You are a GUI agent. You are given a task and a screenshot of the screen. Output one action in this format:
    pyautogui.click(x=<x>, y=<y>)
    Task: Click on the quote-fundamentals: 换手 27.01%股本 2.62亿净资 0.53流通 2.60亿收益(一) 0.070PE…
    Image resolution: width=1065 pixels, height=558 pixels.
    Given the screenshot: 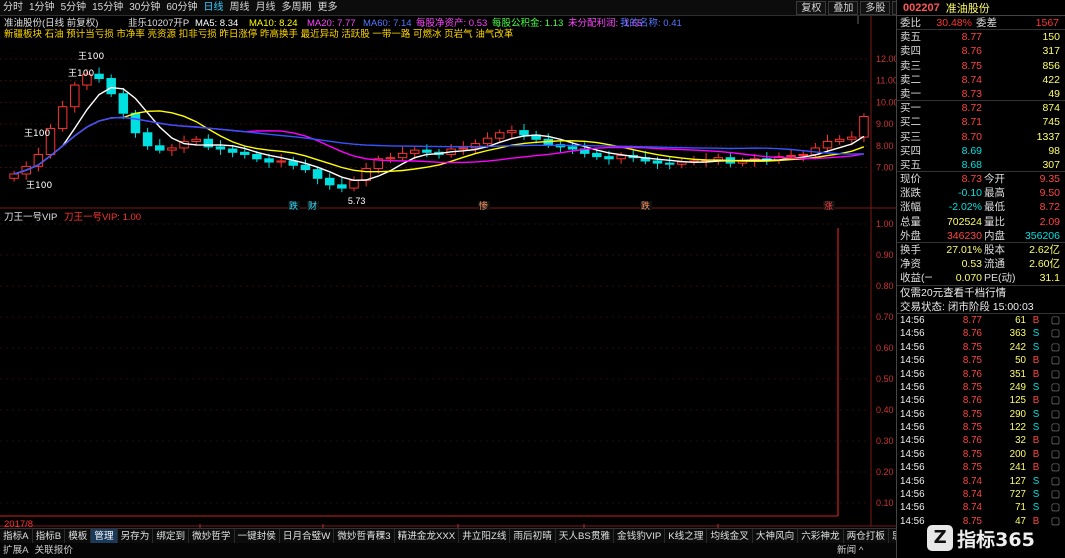 What is the action you would take?
    pyautogui.click(x=981, y=264)
    